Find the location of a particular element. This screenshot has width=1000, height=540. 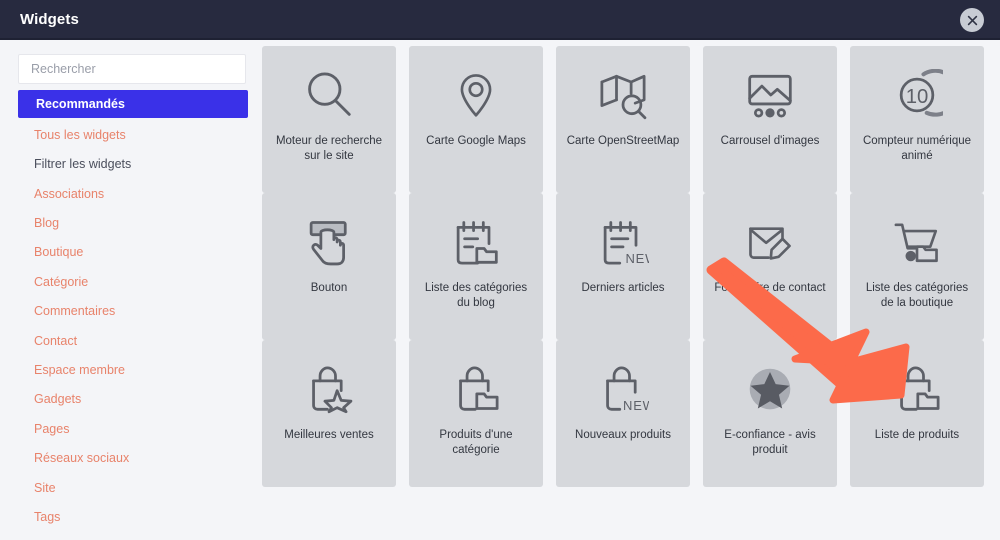

widget-card: Carte OpenStreetMap is located at coordinates (623, 119).